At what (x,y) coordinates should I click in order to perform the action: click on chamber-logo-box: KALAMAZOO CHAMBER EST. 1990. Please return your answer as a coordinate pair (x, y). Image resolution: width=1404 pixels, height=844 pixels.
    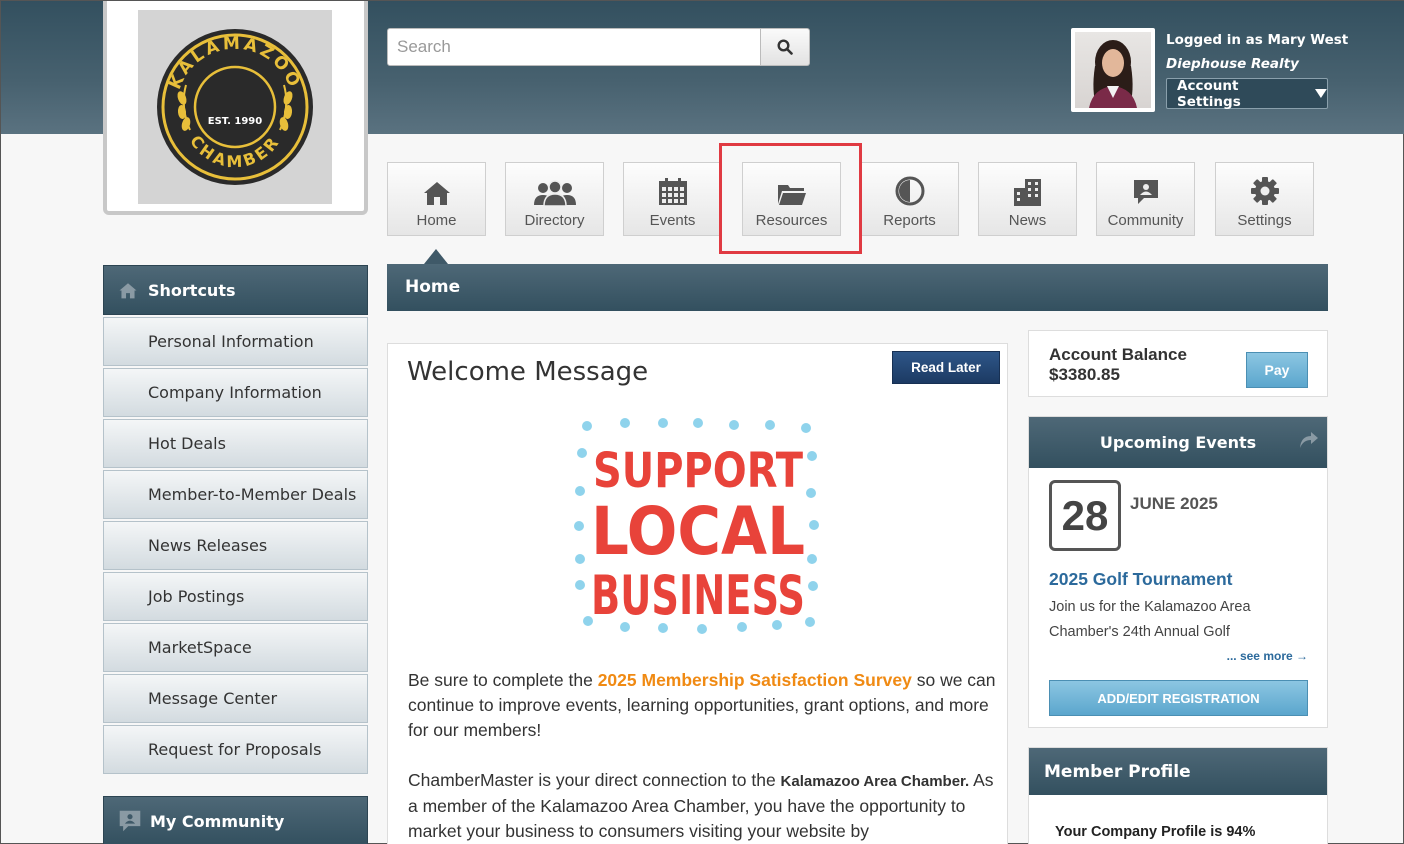
    Looking at the image, I should click on (235, 108).